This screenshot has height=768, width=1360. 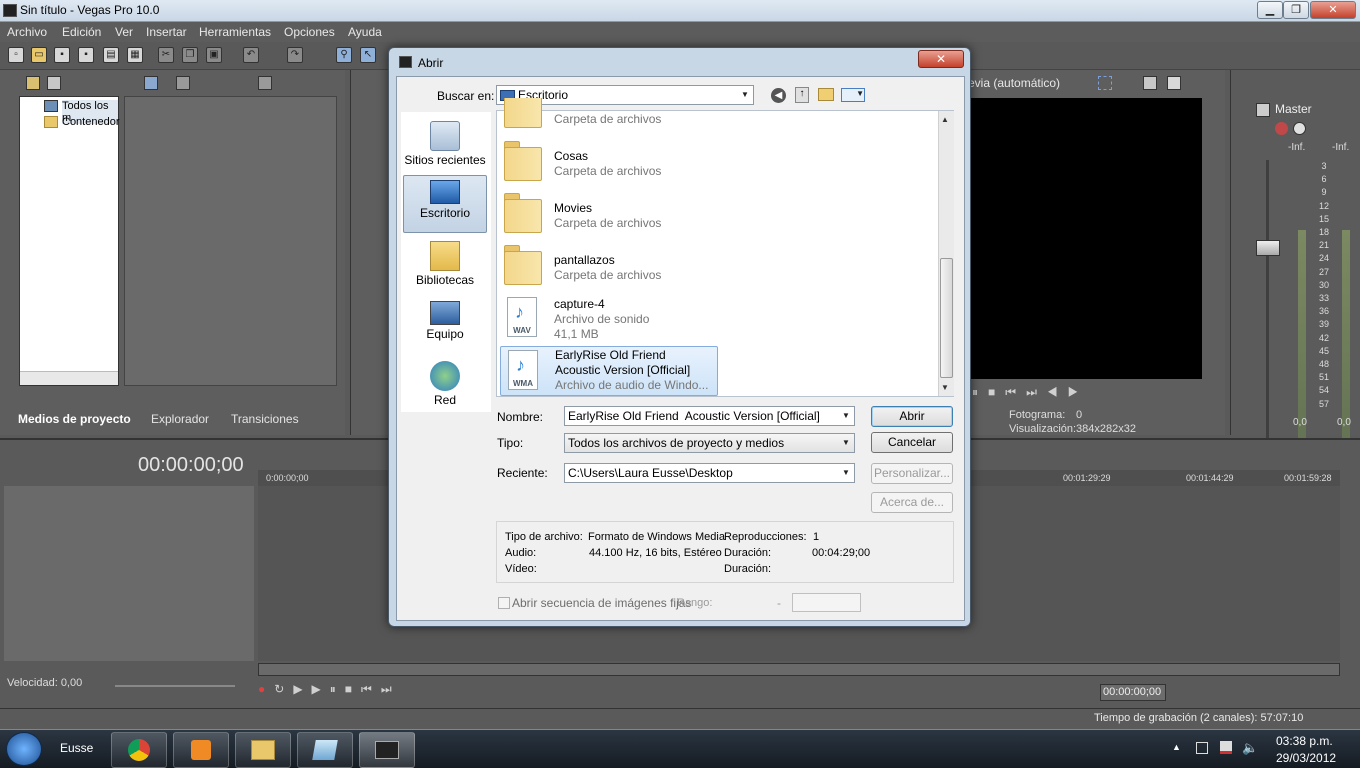 What do you see at coordinates (190, 55) in the screenshot?
I see `copy-icon: ❐` at bounding box center [190, 55].